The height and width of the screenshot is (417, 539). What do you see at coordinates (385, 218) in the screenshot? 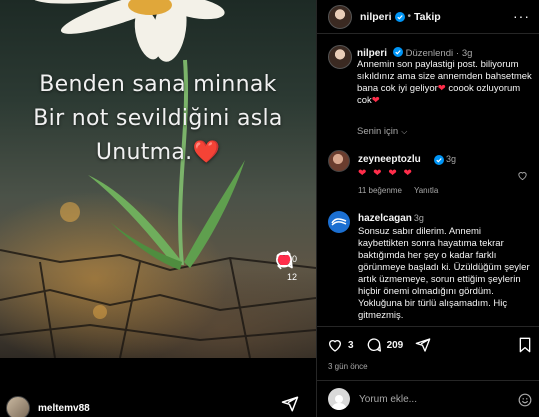
I see `commenter-username: hazelcagan` at bounding box center [385, 218].